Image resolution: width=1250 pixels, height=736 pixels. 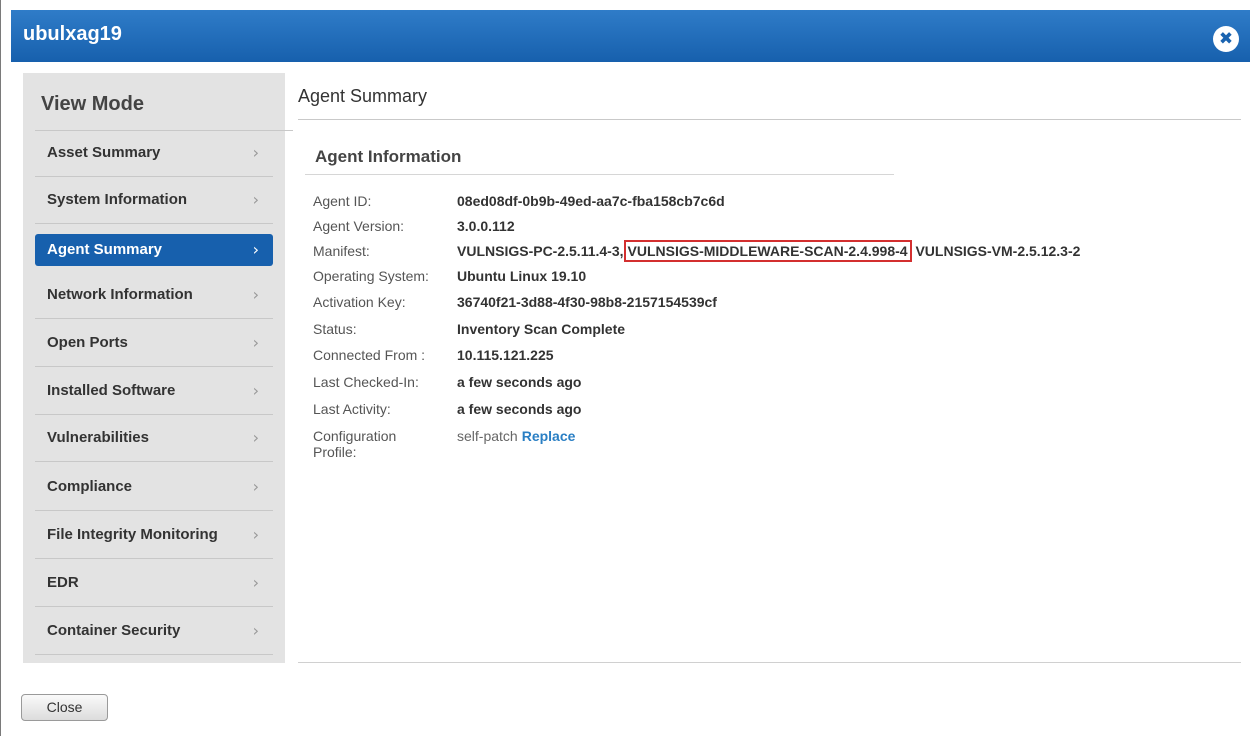 I want to click on last-activity-value: a few seconds ago, so click(x=519, y=409).